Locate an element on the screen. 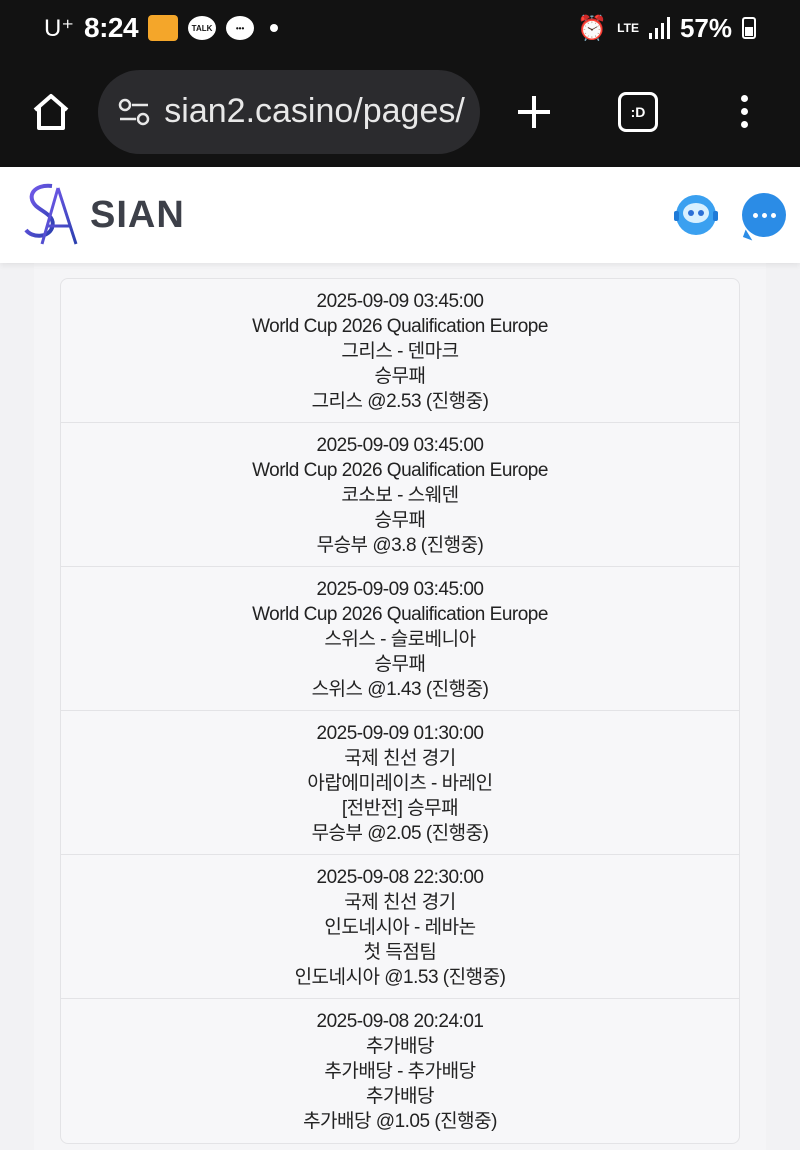 The width and height of the screenshot is (800, 1150). bet-pick: 무승부 @3.8 (진행중) is located at coordinates (400, 545).